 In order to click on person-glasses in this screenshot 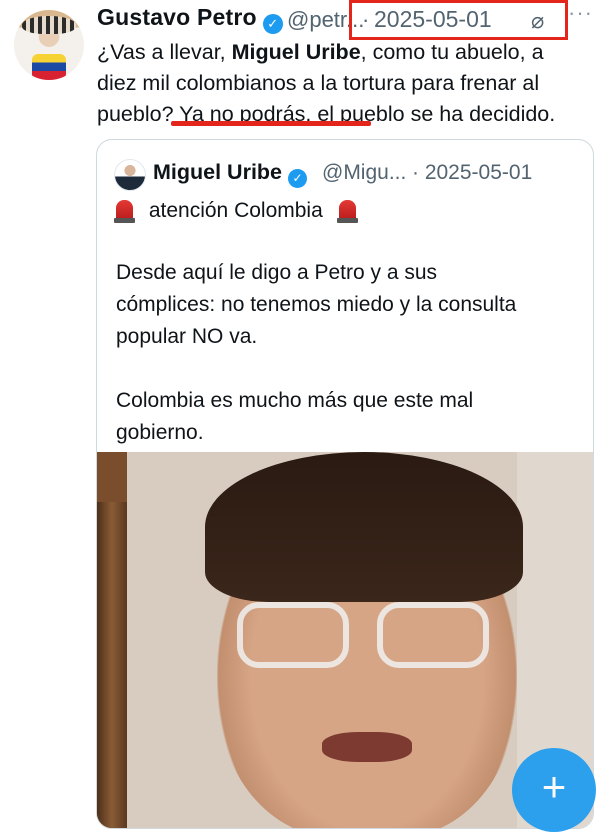, I will do `click(367, 637)`.